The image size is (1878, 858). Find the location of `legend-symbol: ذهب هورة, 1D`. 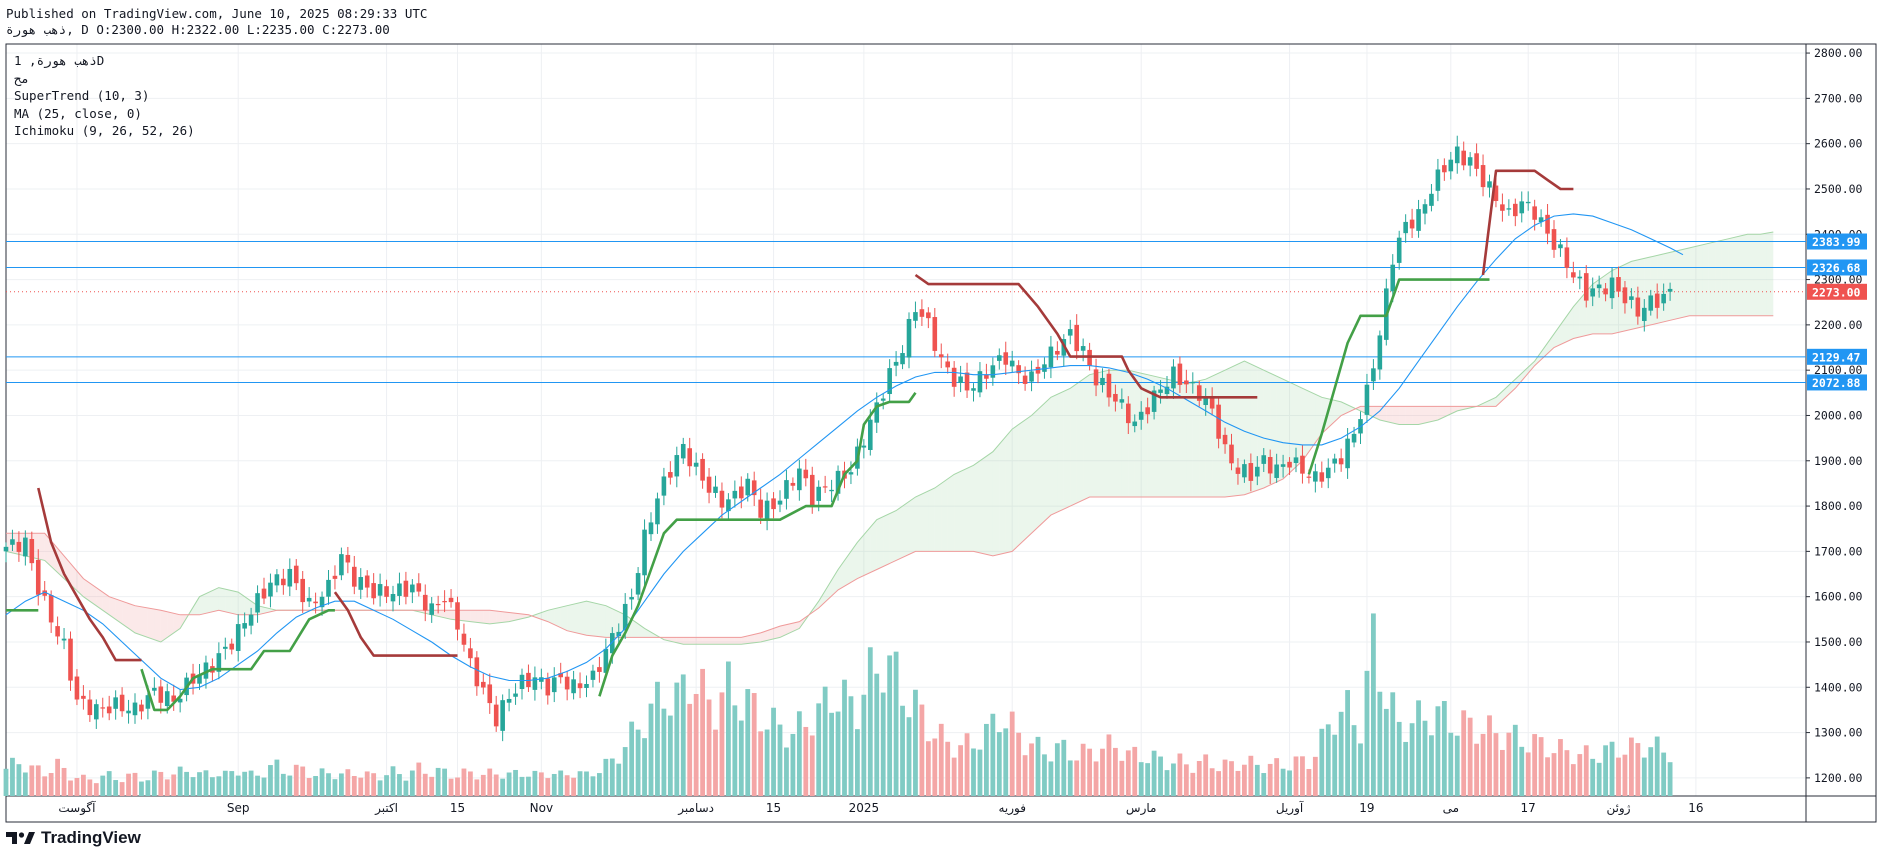

legend-symbol: ذهب هورة, 1D is located at coordinates (104, 61).